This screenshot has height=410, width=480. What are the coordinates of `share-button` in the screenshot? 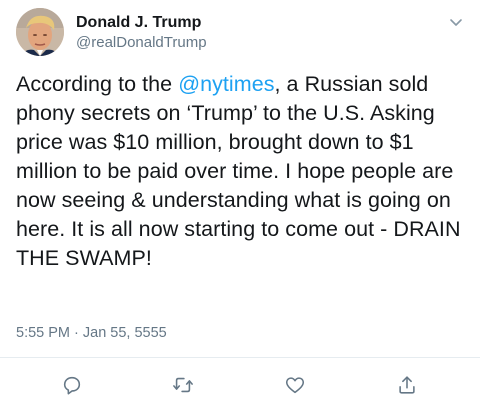 It's located at (407, 385).